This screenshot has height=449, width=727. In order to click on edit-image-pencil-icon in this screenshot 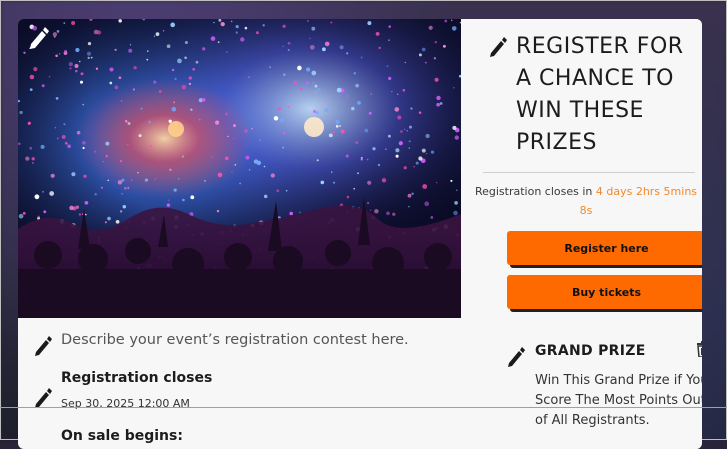, I will do `click(39, 37)`.